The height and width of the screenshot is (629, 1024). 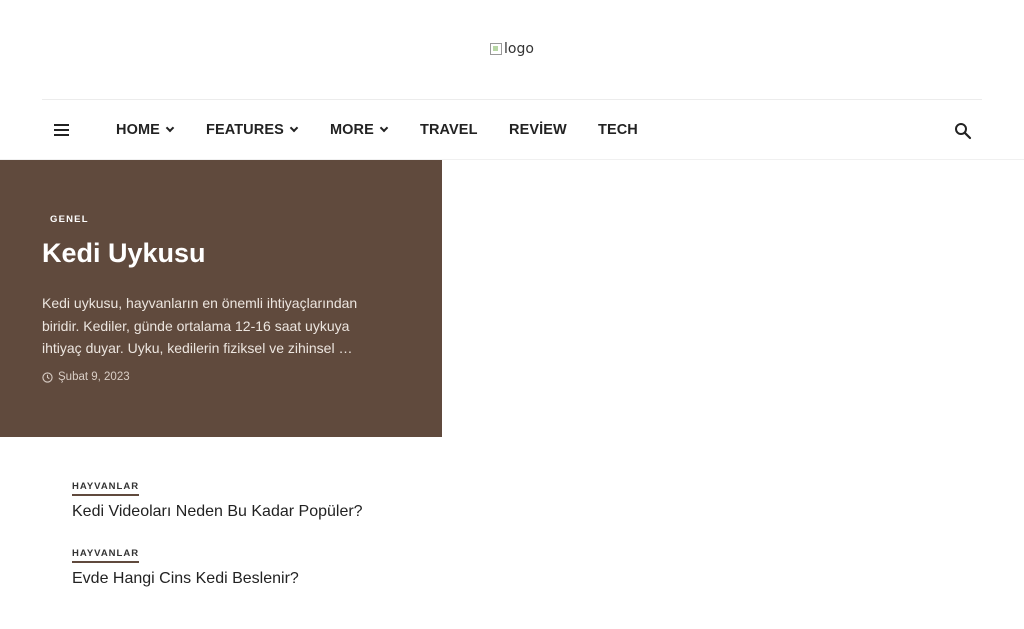 I want to click on nav-item-review: REVİEW, so click(x=538, y=130).